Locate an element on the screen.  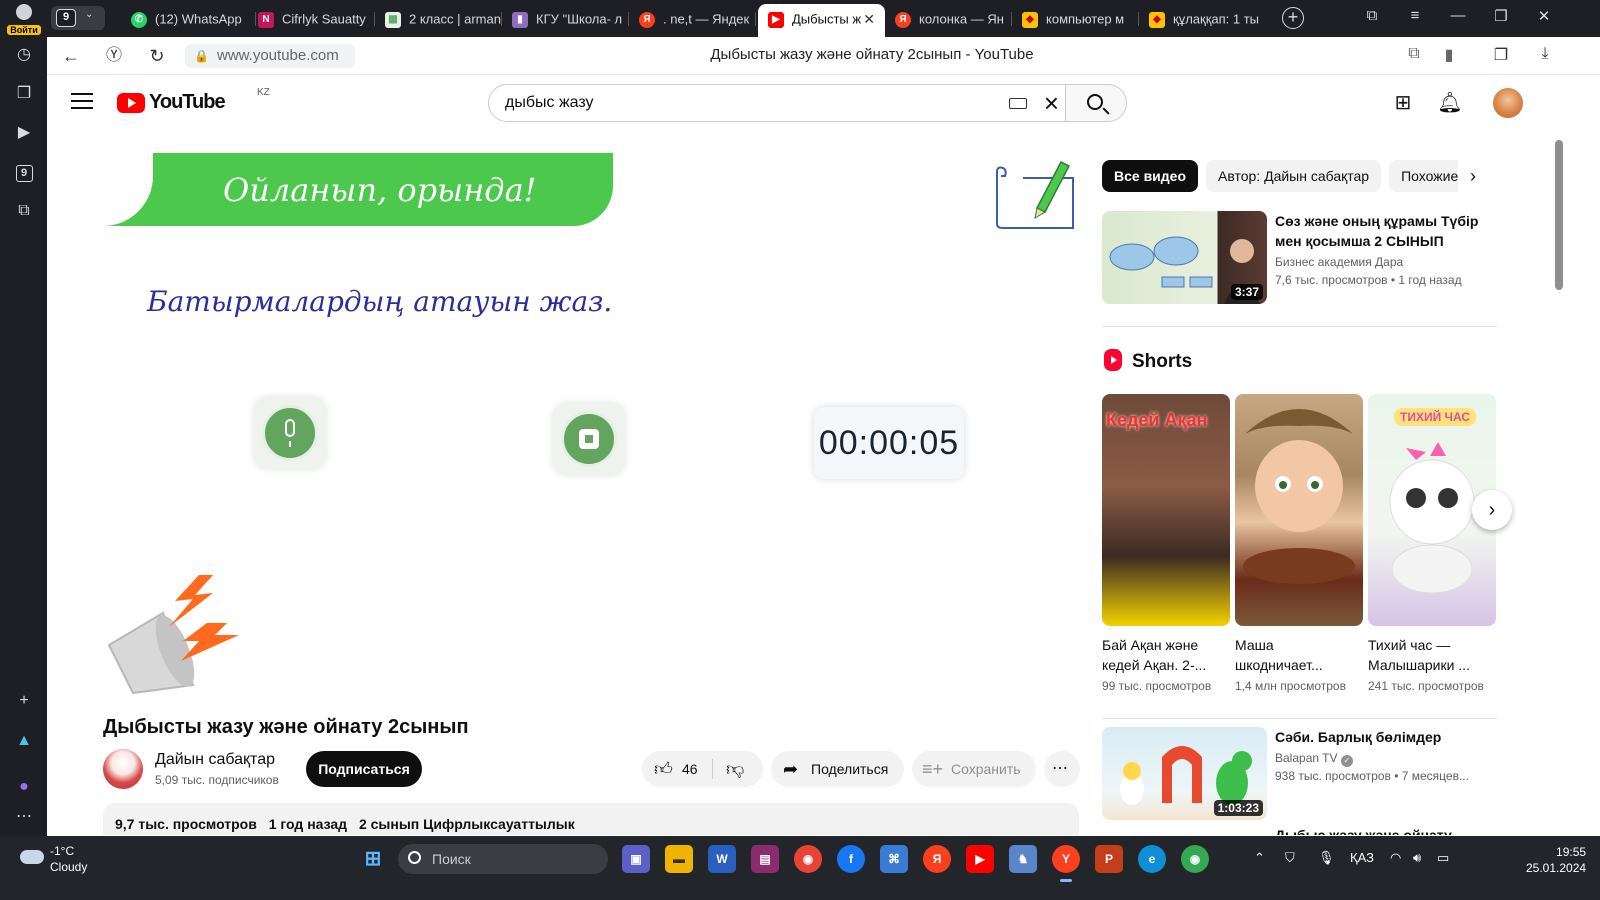
powerpoint-icon: P is located at coordinates (1109, 859).